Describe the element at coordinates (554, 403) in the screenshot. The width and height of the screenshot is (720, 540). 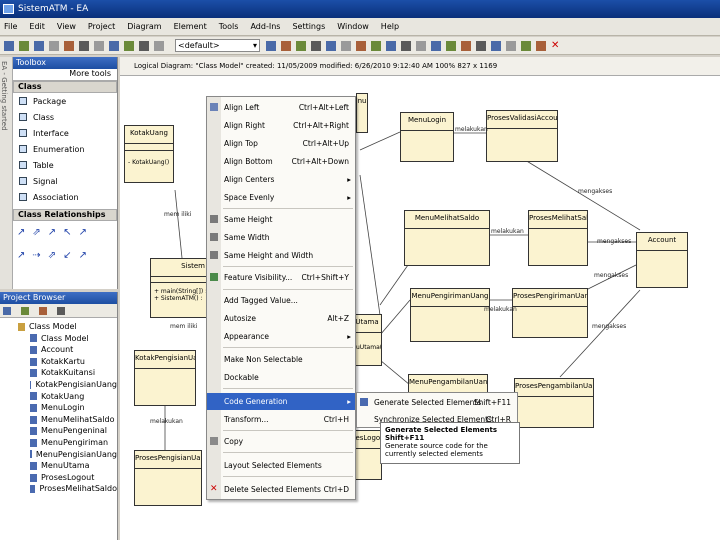
I see `class-proses-pengambilan-uang: ProsesPengambilanUang` at that location.